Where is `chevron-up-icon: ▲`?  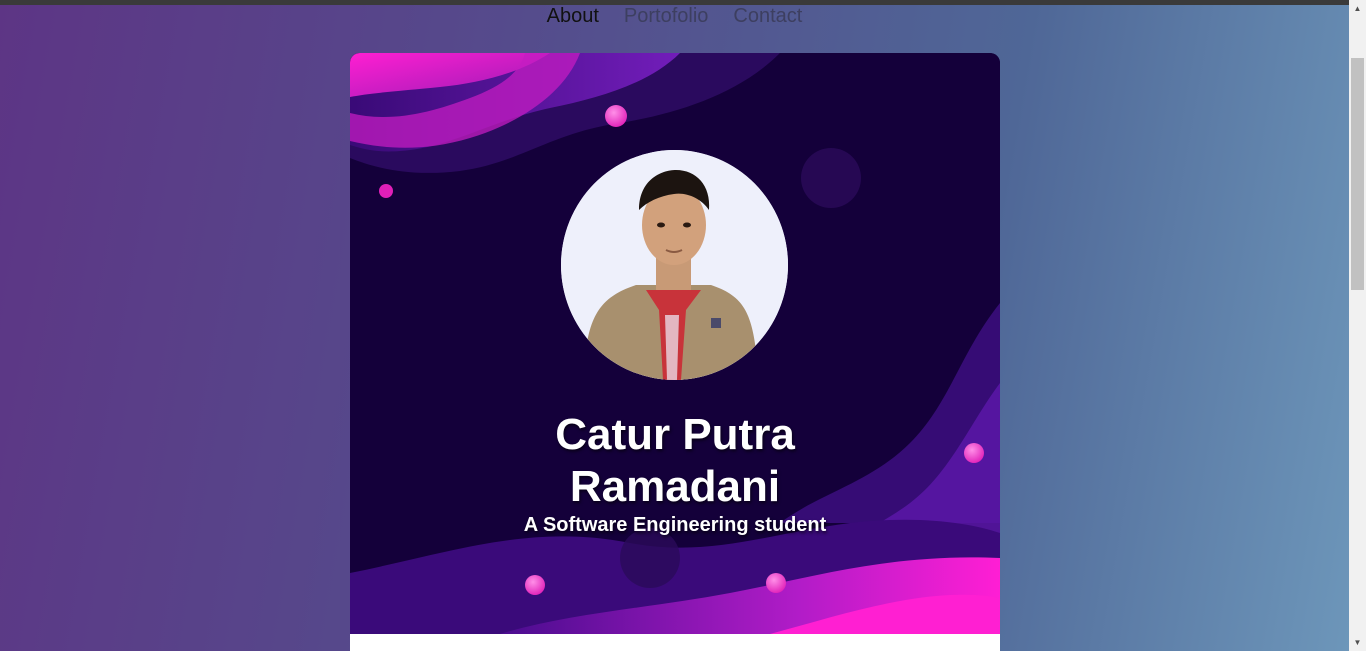
chevron-up-icon: ▲ is located at coordinates (1357, 8).